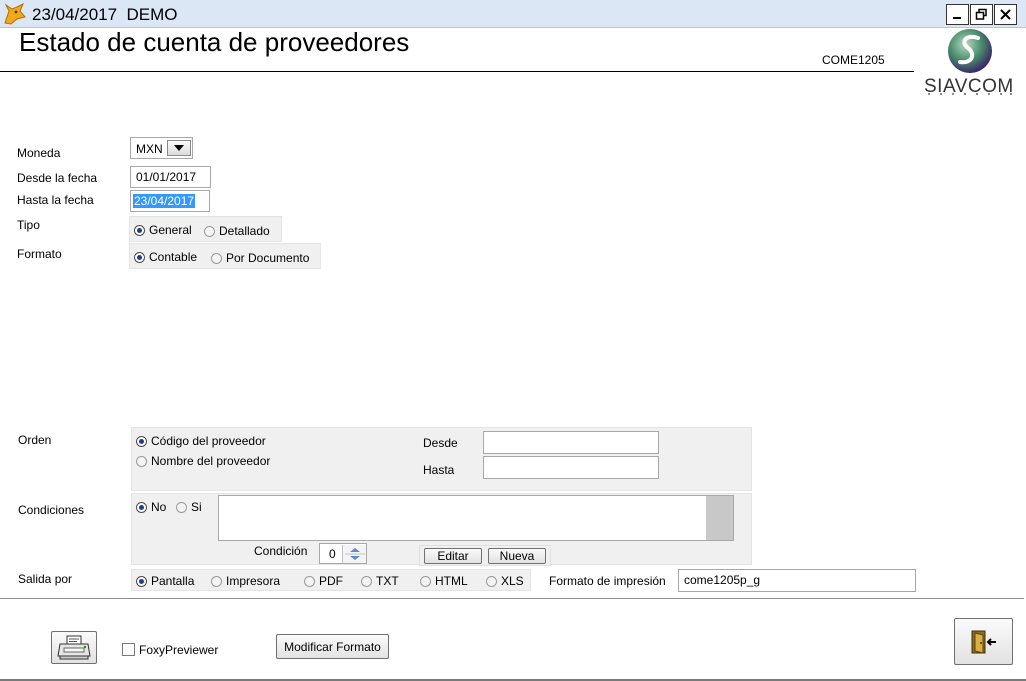 The image size is (1026, 681). What do you see at coordinates (380, 581) in the screenshot?
I see `salida-txt-radio: TXT` at bounding box center [380, 581].